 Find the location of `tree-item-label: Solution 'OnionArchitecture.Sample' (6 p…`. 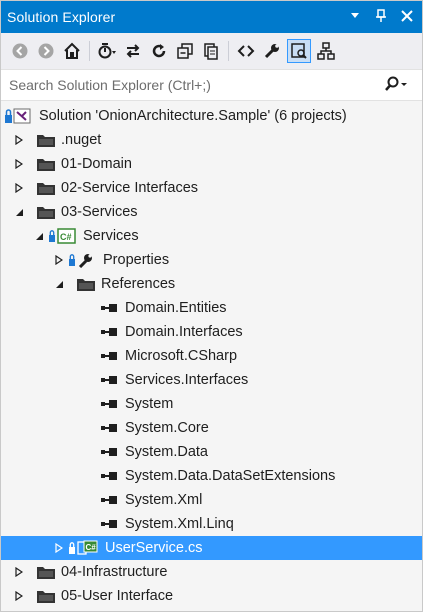

tree-item-label: Solution 'OnionArchitecture.Sample' (6 p… is located at coordinates (193, 116).